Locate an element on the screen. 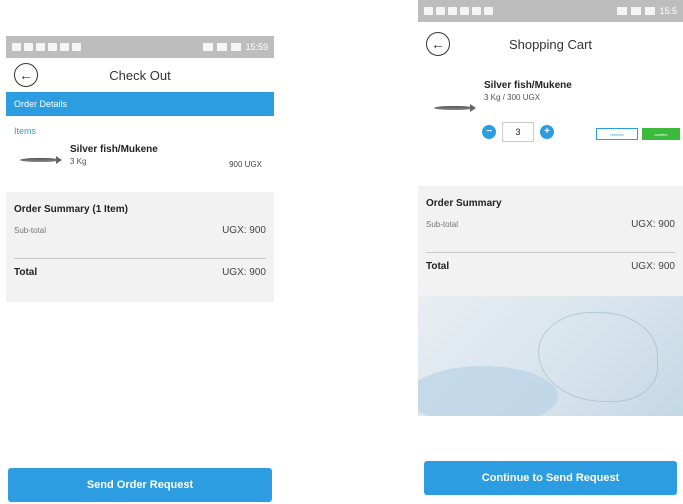 This screenshot has width=683, height=504. status-right: 15:5 is located at coordinates (647, 11).